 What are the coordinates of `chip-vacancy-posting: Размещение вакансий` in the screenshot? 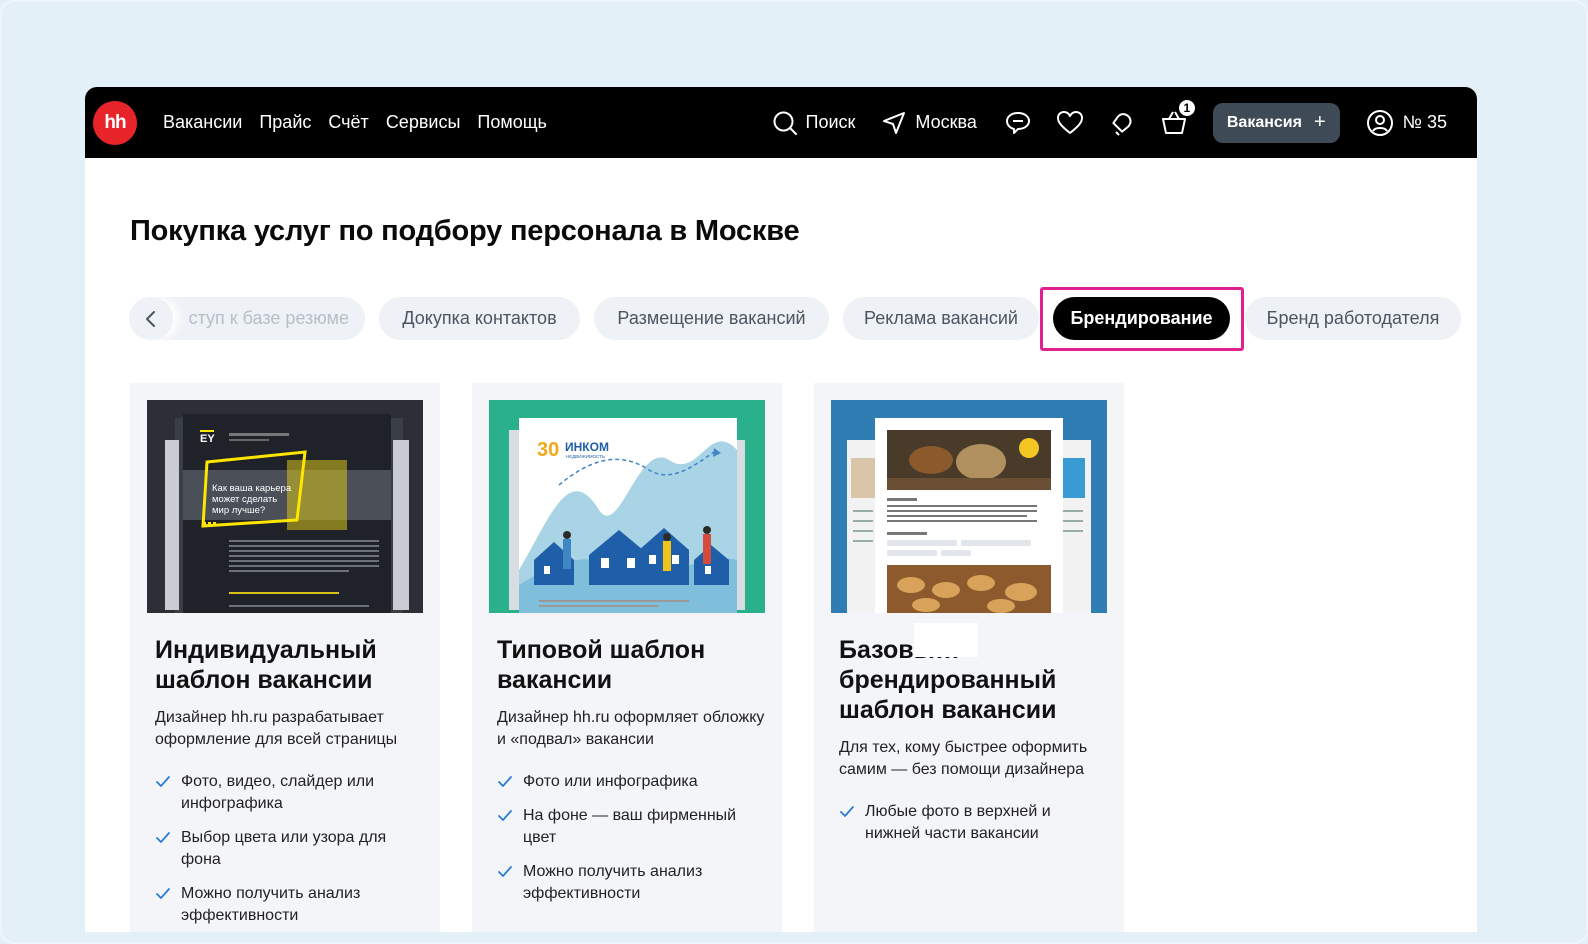 It's located at (711, 318).